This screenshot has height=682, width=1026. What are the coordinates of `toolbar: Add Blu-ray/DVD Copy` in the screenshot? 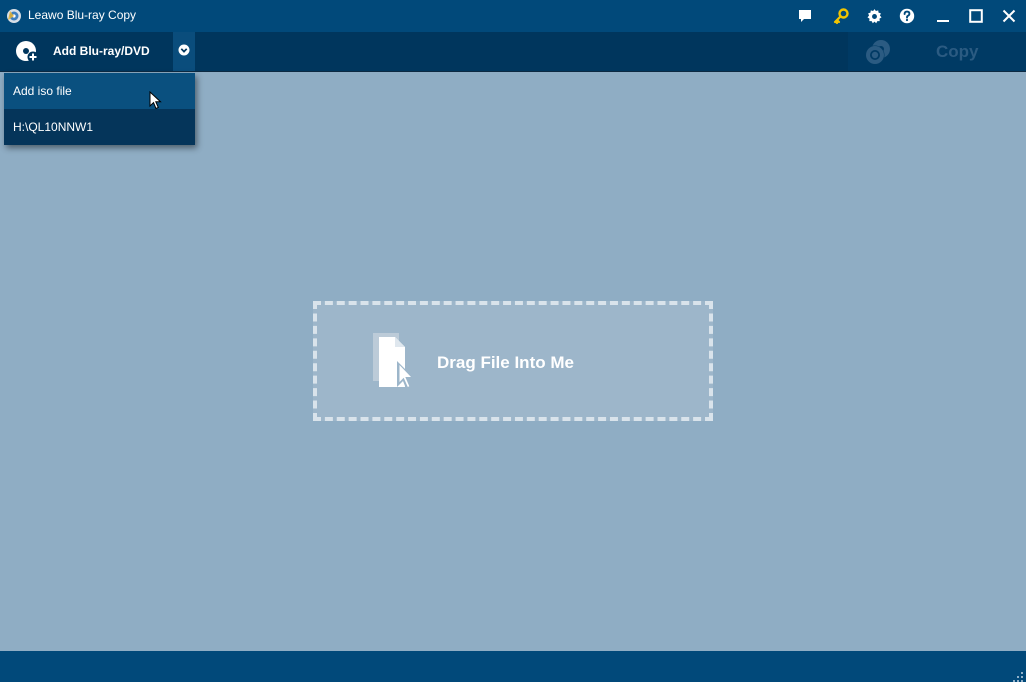 It's located at (513, 52).